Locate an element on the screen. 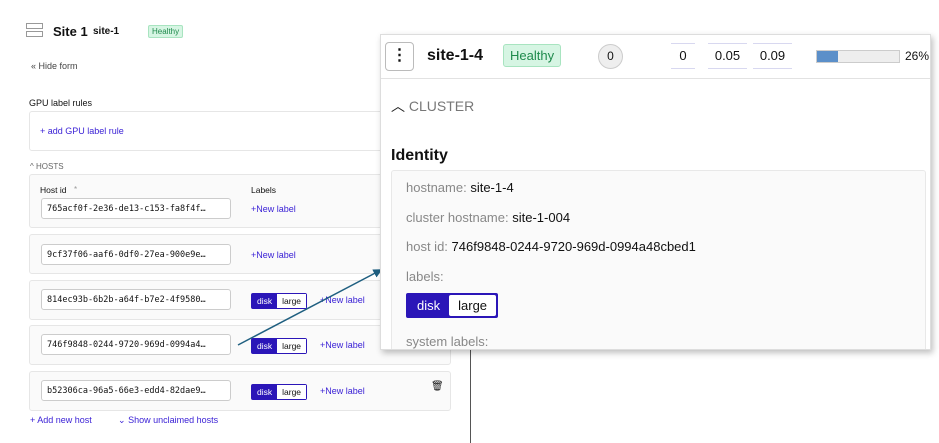 The image size is (939, 443). label-value: large is located at coordinates (473, 305).